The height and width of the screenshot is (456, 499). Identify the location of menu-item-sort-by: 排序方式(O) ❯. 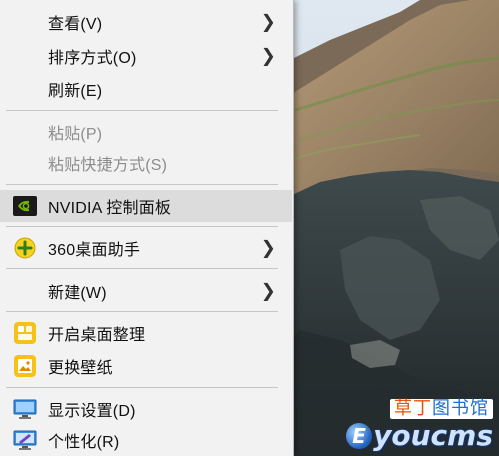
(146, 56).